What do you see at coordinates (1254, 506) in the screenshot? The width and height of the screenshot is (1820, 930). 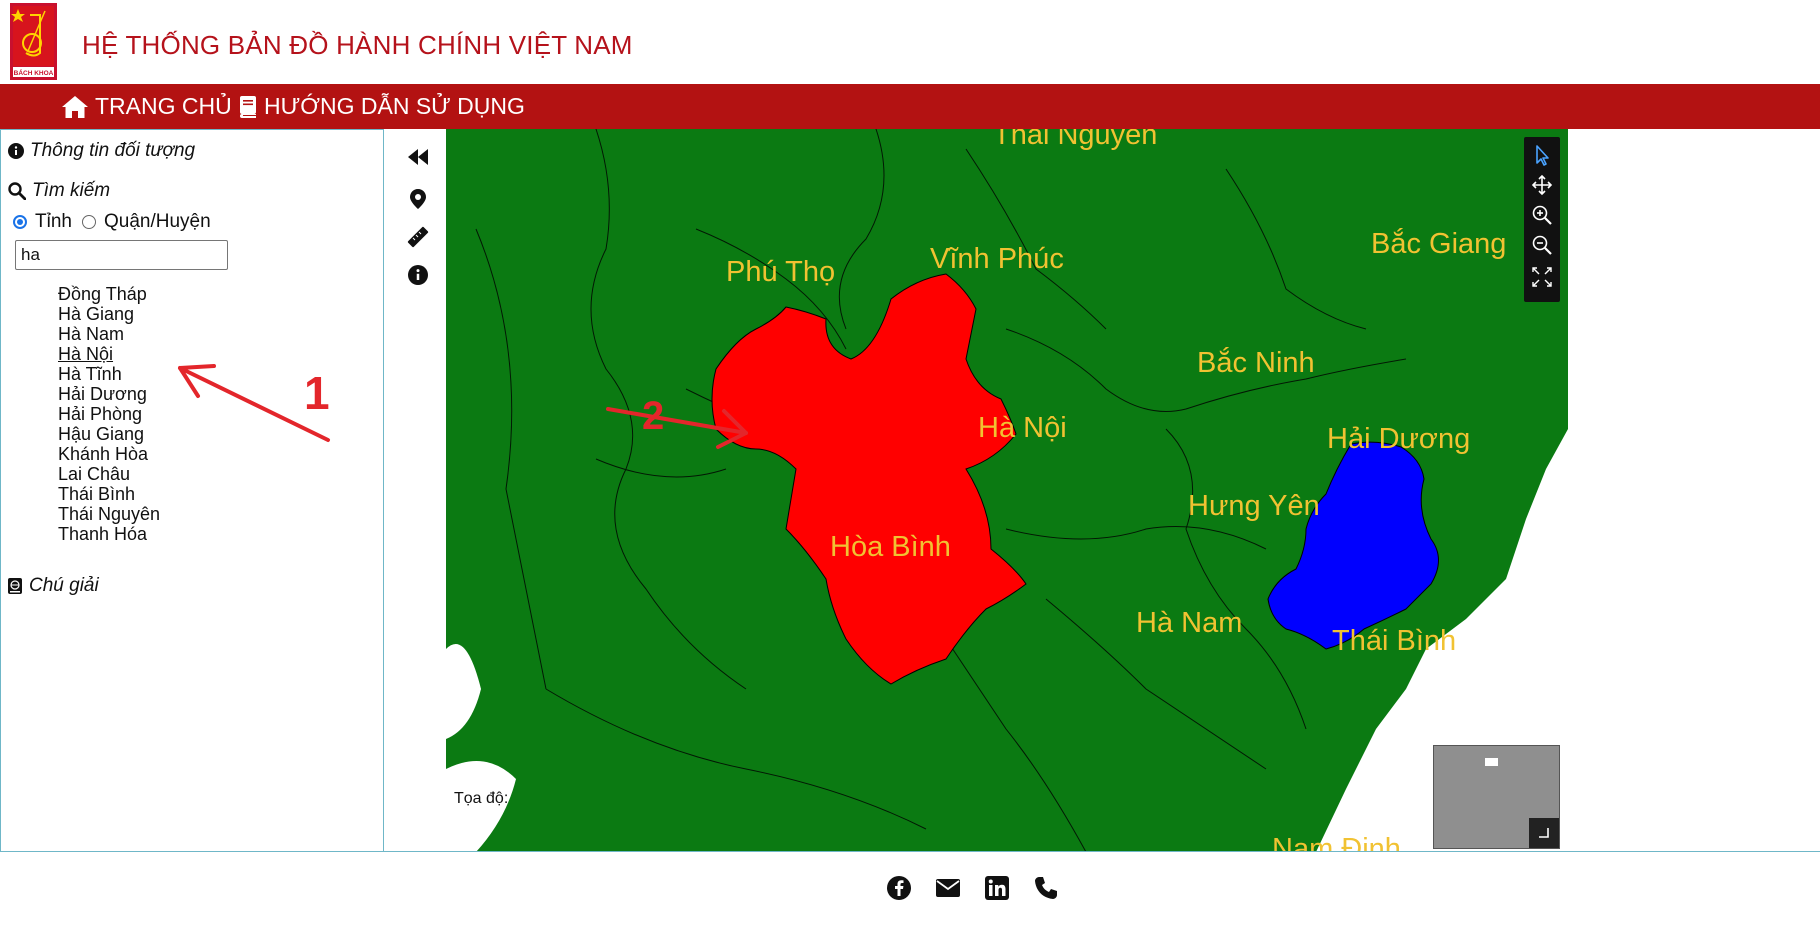 I see `map-label: Hưng Yên` at bounding box center [1254, 506].